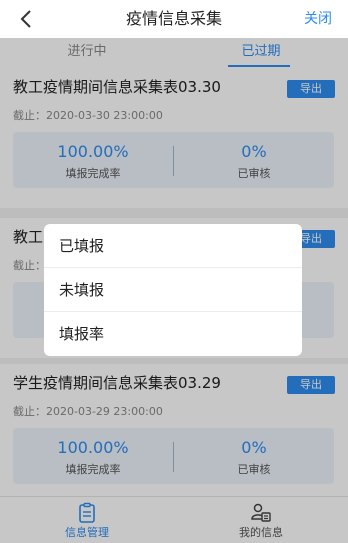  I want to click on top-navbar: 疫情信息采集 关闭, so click(174, 19).